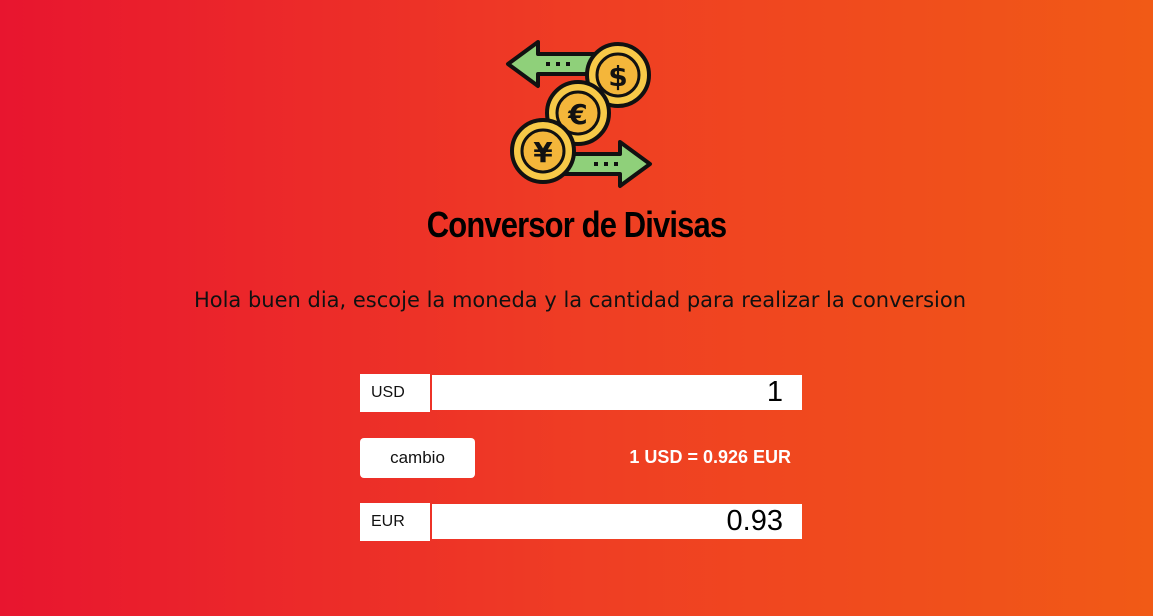 The height and width of the screenshot is (616, 1153). I want to click on from-currency-select: USD, so click(395, 393).